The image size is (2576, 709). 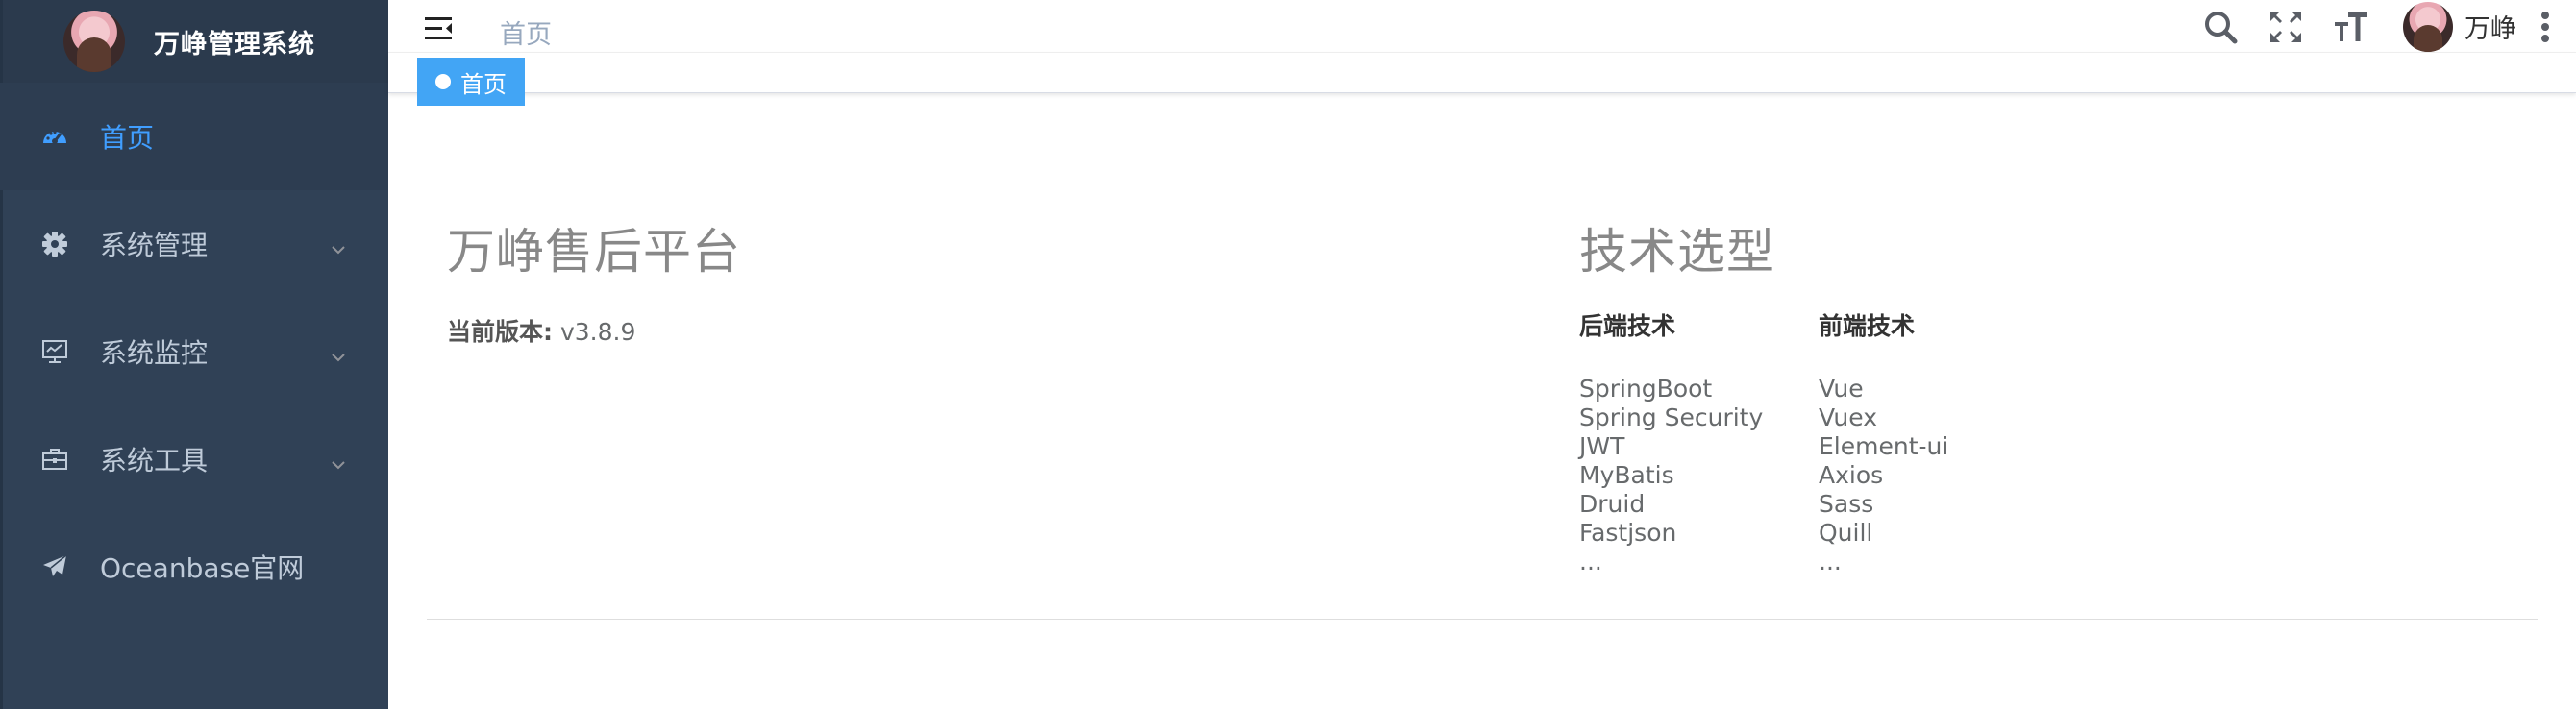 I want to click on sidebar-item-system-tools: 系统工具, so click(x=194, y=459).